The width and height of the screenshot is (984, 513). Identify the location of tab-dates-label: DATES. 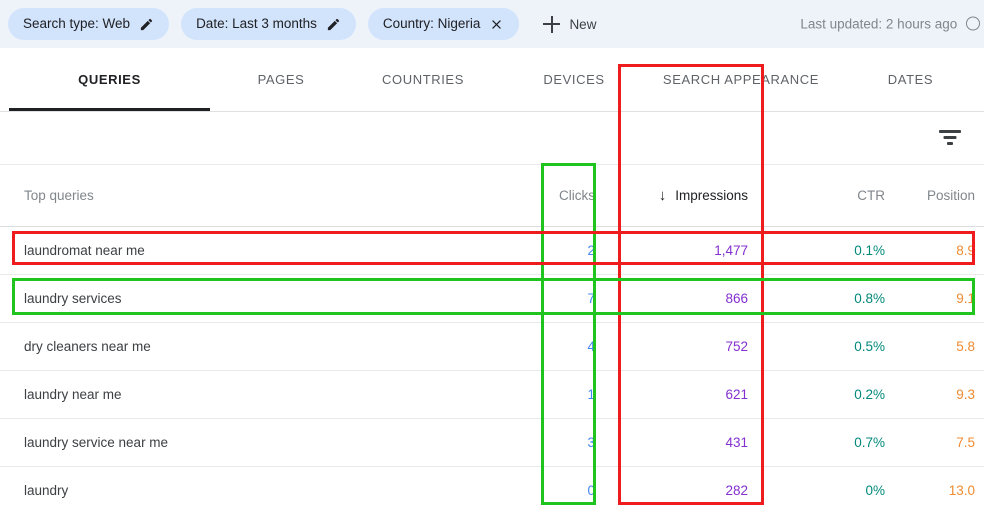
(910, 79).